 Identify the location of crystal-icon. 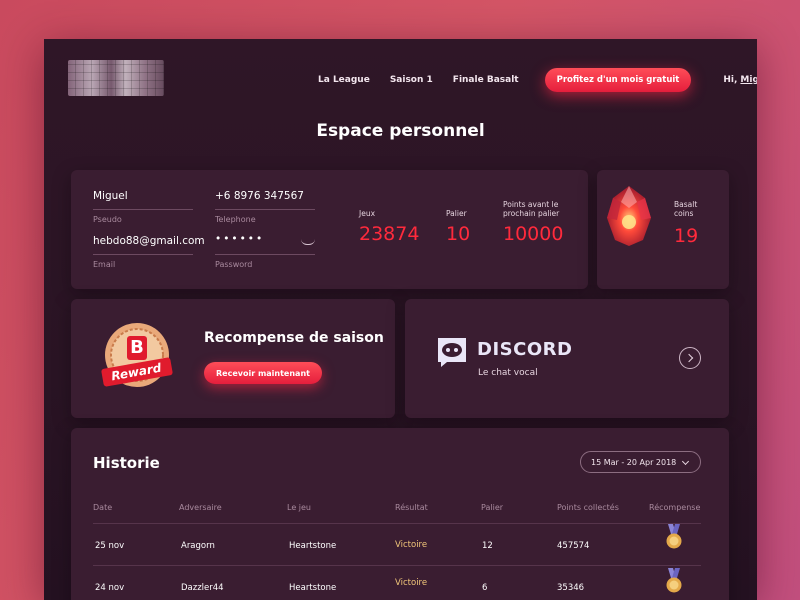
(629, 216).